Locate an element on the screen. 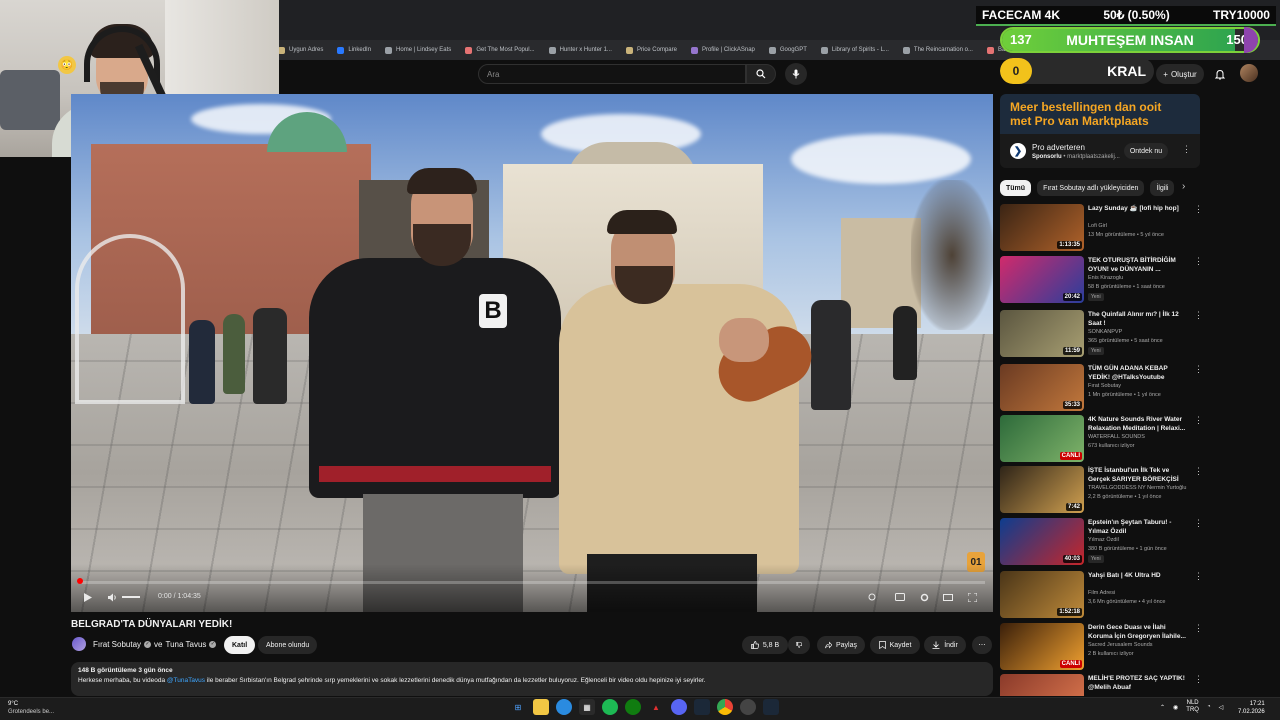 The width and height of the screenshot is (1280, 720). host-left-hair is located at coordinates (442, 181).